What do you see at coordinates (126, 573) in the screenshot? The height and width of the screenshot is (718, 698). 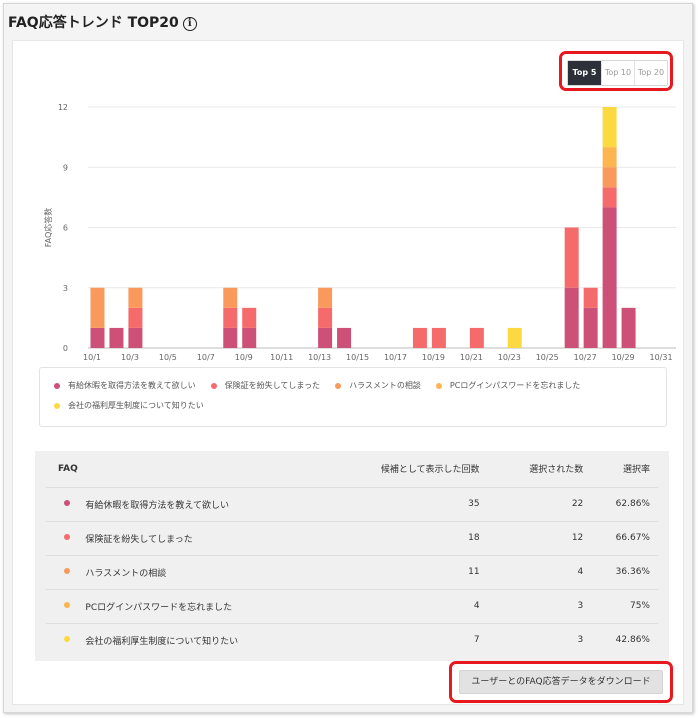 I see `faq-name: ハラスメントの相談` at bounding box center [126, 573].